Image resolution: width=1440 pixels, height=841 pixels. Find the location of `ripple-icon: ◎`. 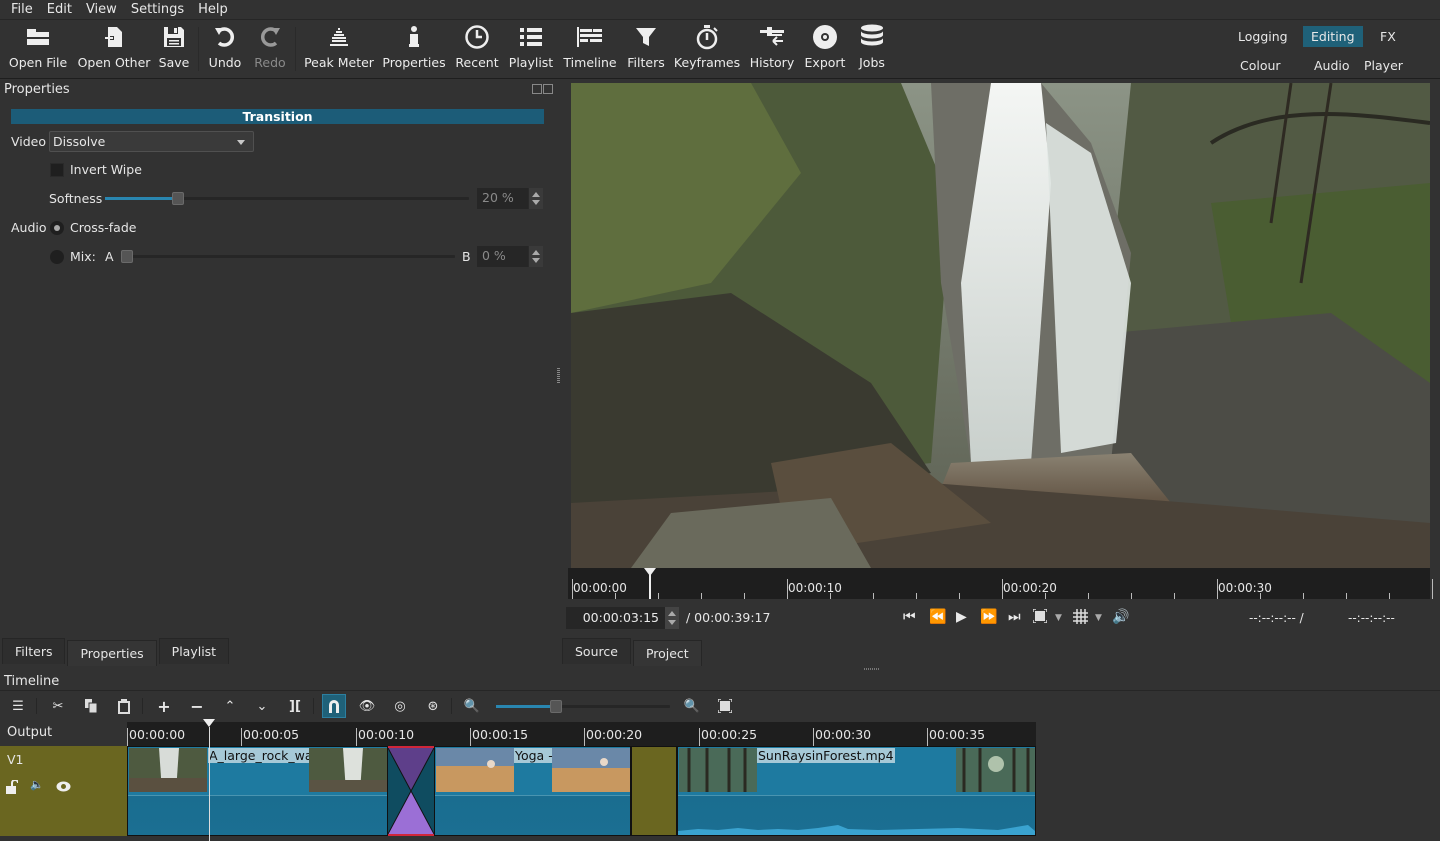

ripple-icon: ◎ is located at coordinates (400, 706).